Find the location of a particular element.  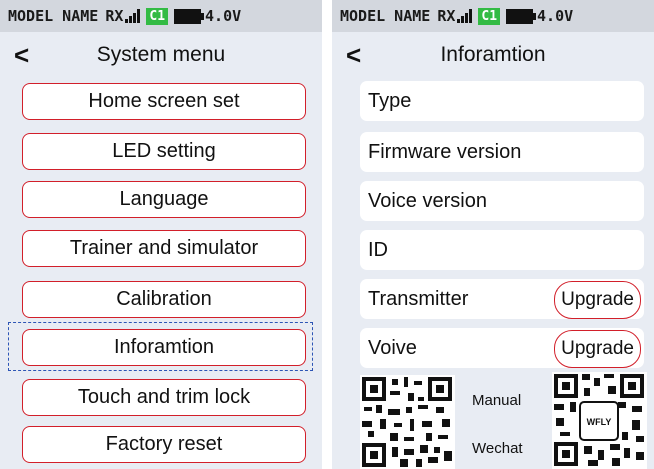

firmware-version-label: Firmware version is located at coordinates (445, 151).